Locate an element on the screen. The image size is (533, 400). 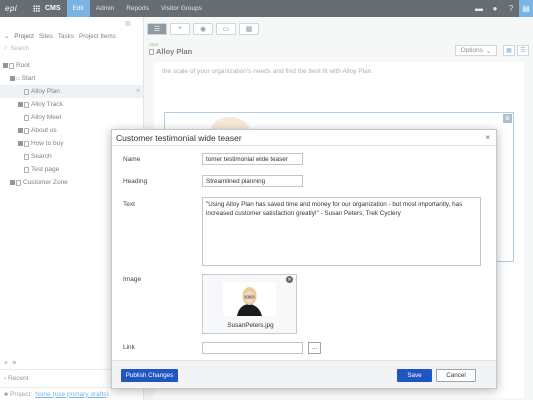
image-filename: SusanPeters.jpg is located at coordinates (250, 325).